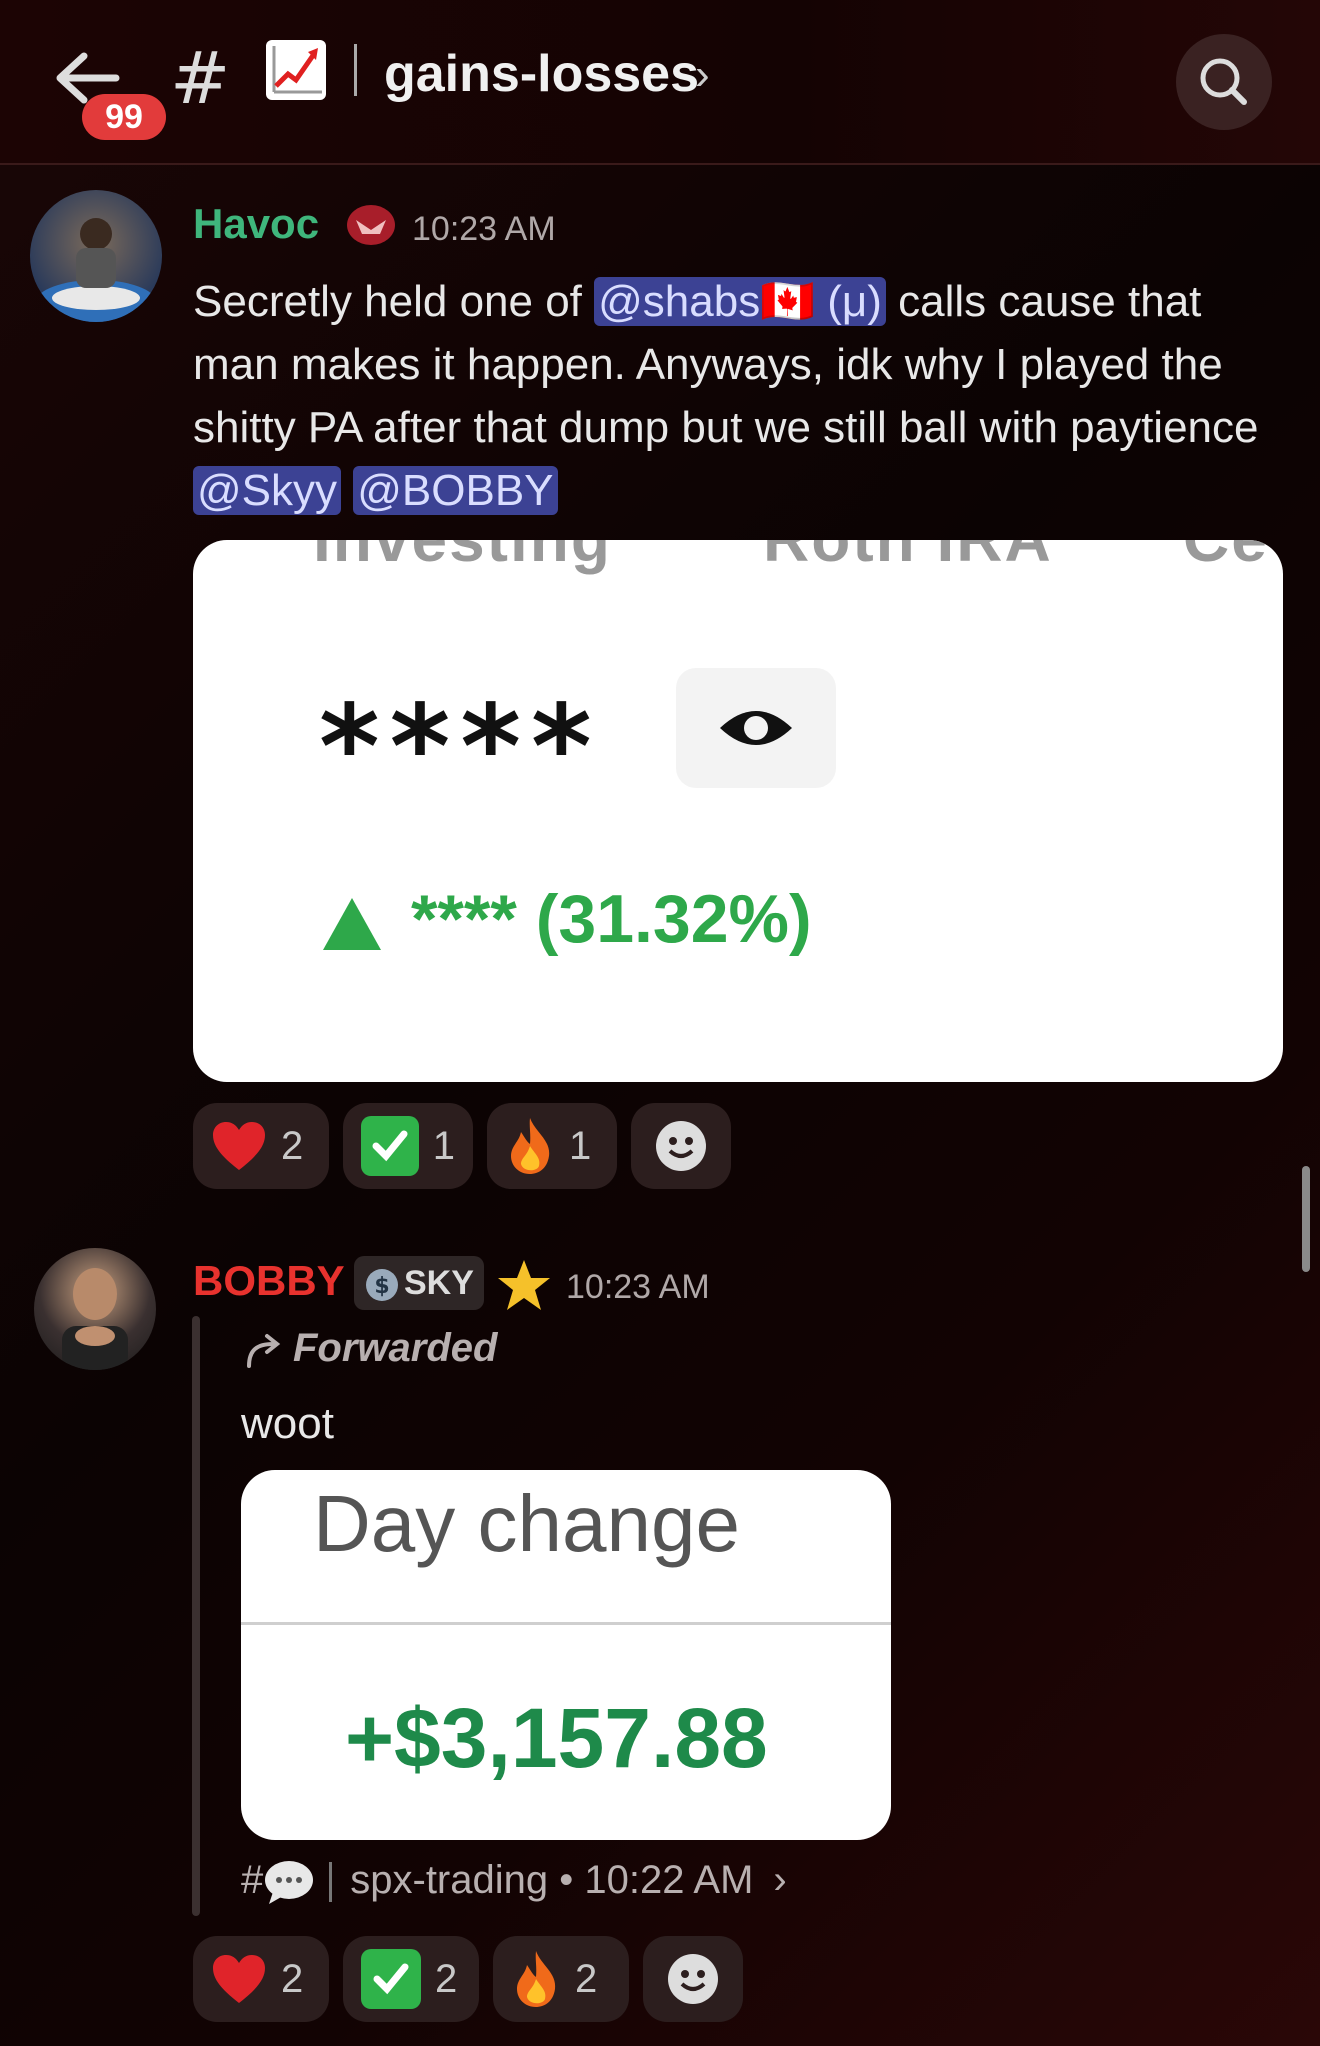 This screenshot has height=2046, width=1320. Describe the element at coordinates (124, 117) in the screenshot. I see `unread-badge: 99` at that location.